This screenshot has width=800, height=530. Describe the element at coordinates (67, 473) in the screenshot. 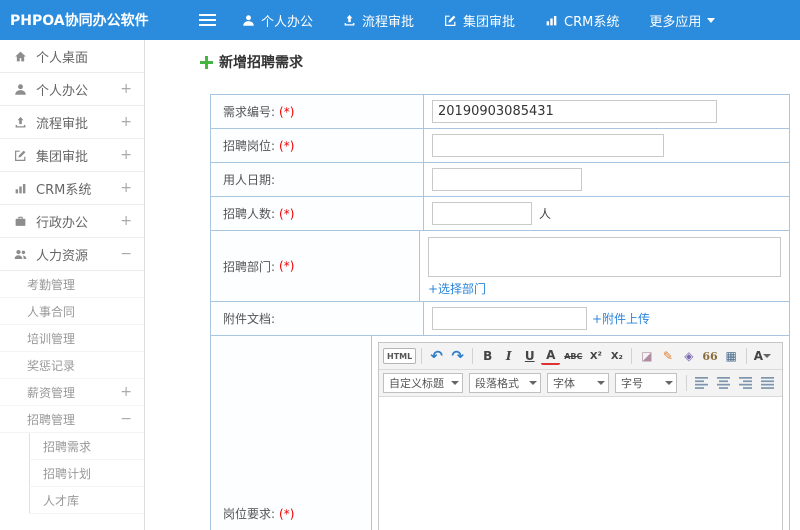

I see `sidebar-item-label: 招聘计划` at that location.